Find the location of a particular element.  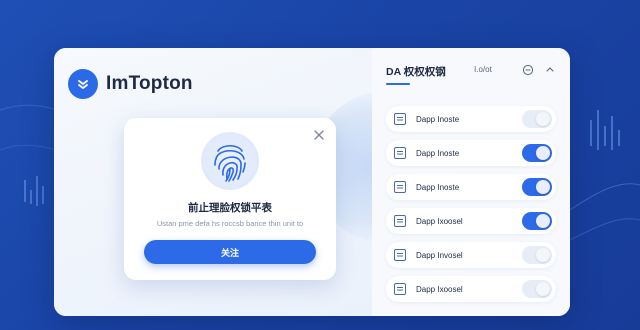

brand-name: ImTopton is located at coordinates (149, 83).